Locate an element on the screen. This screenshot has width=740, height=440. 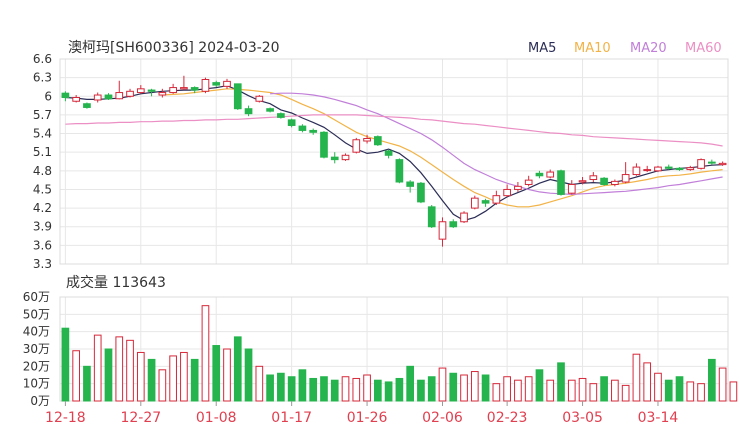
price-tick-label: 6 is located at coordinates (48, 96).